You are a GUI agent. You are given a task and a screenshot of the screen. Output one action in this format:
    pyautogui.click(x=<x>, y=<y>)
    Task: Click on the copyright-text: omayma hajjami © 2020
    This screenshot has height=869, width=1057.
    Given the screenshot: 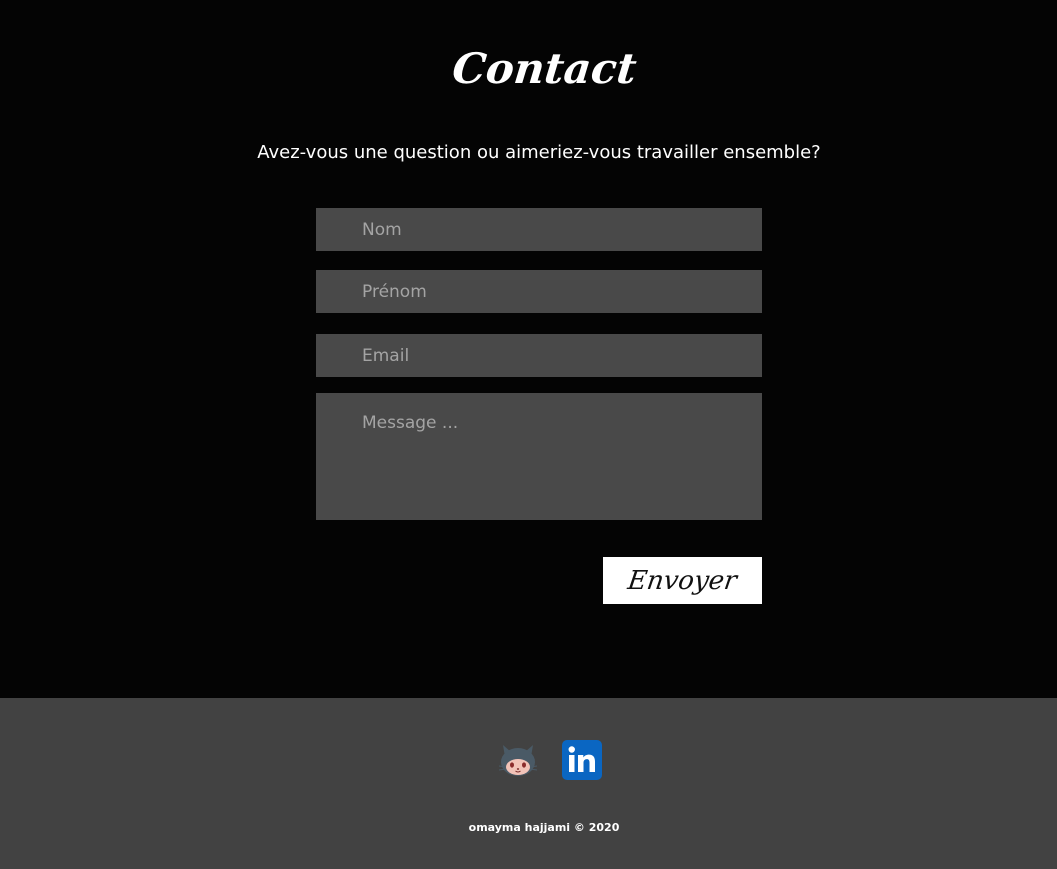 What is the action you would take?
    pyautogui.click(x=544, y=827)
    